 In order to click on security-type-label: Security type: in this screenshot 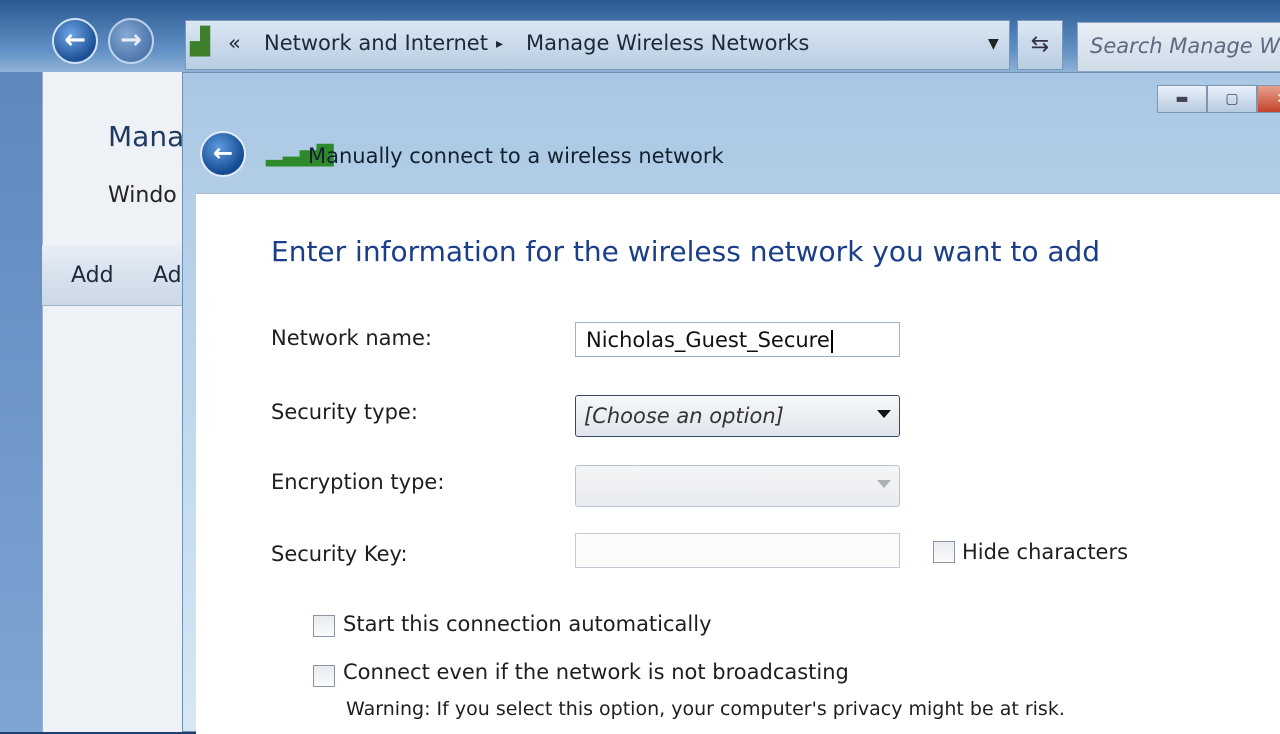, I will do `click(344, 412)`.